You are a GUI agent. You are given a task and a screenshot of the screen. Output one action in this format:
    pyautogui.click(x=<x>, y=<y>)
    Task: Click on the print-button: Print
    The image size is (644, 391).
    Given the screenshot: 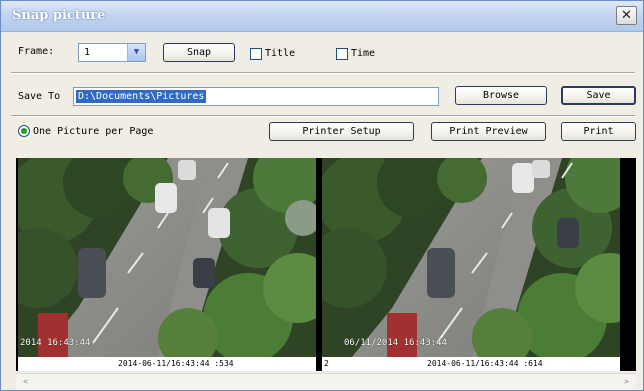 What is the action you would take?
    pyautogui.click(x=598, y=131)
    